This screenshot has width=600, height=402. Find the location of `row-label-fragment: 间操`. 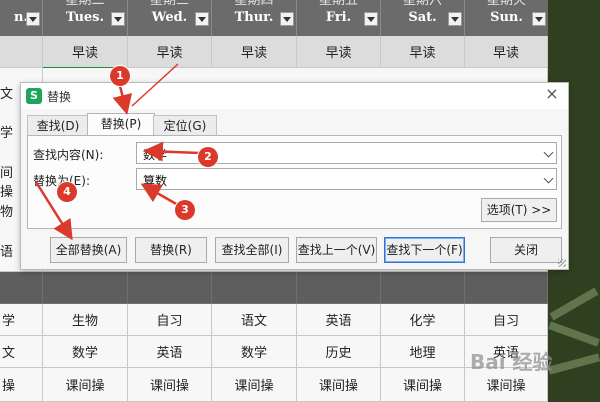

row-label-fragment: 间操 is located at coordinates (7, 183).